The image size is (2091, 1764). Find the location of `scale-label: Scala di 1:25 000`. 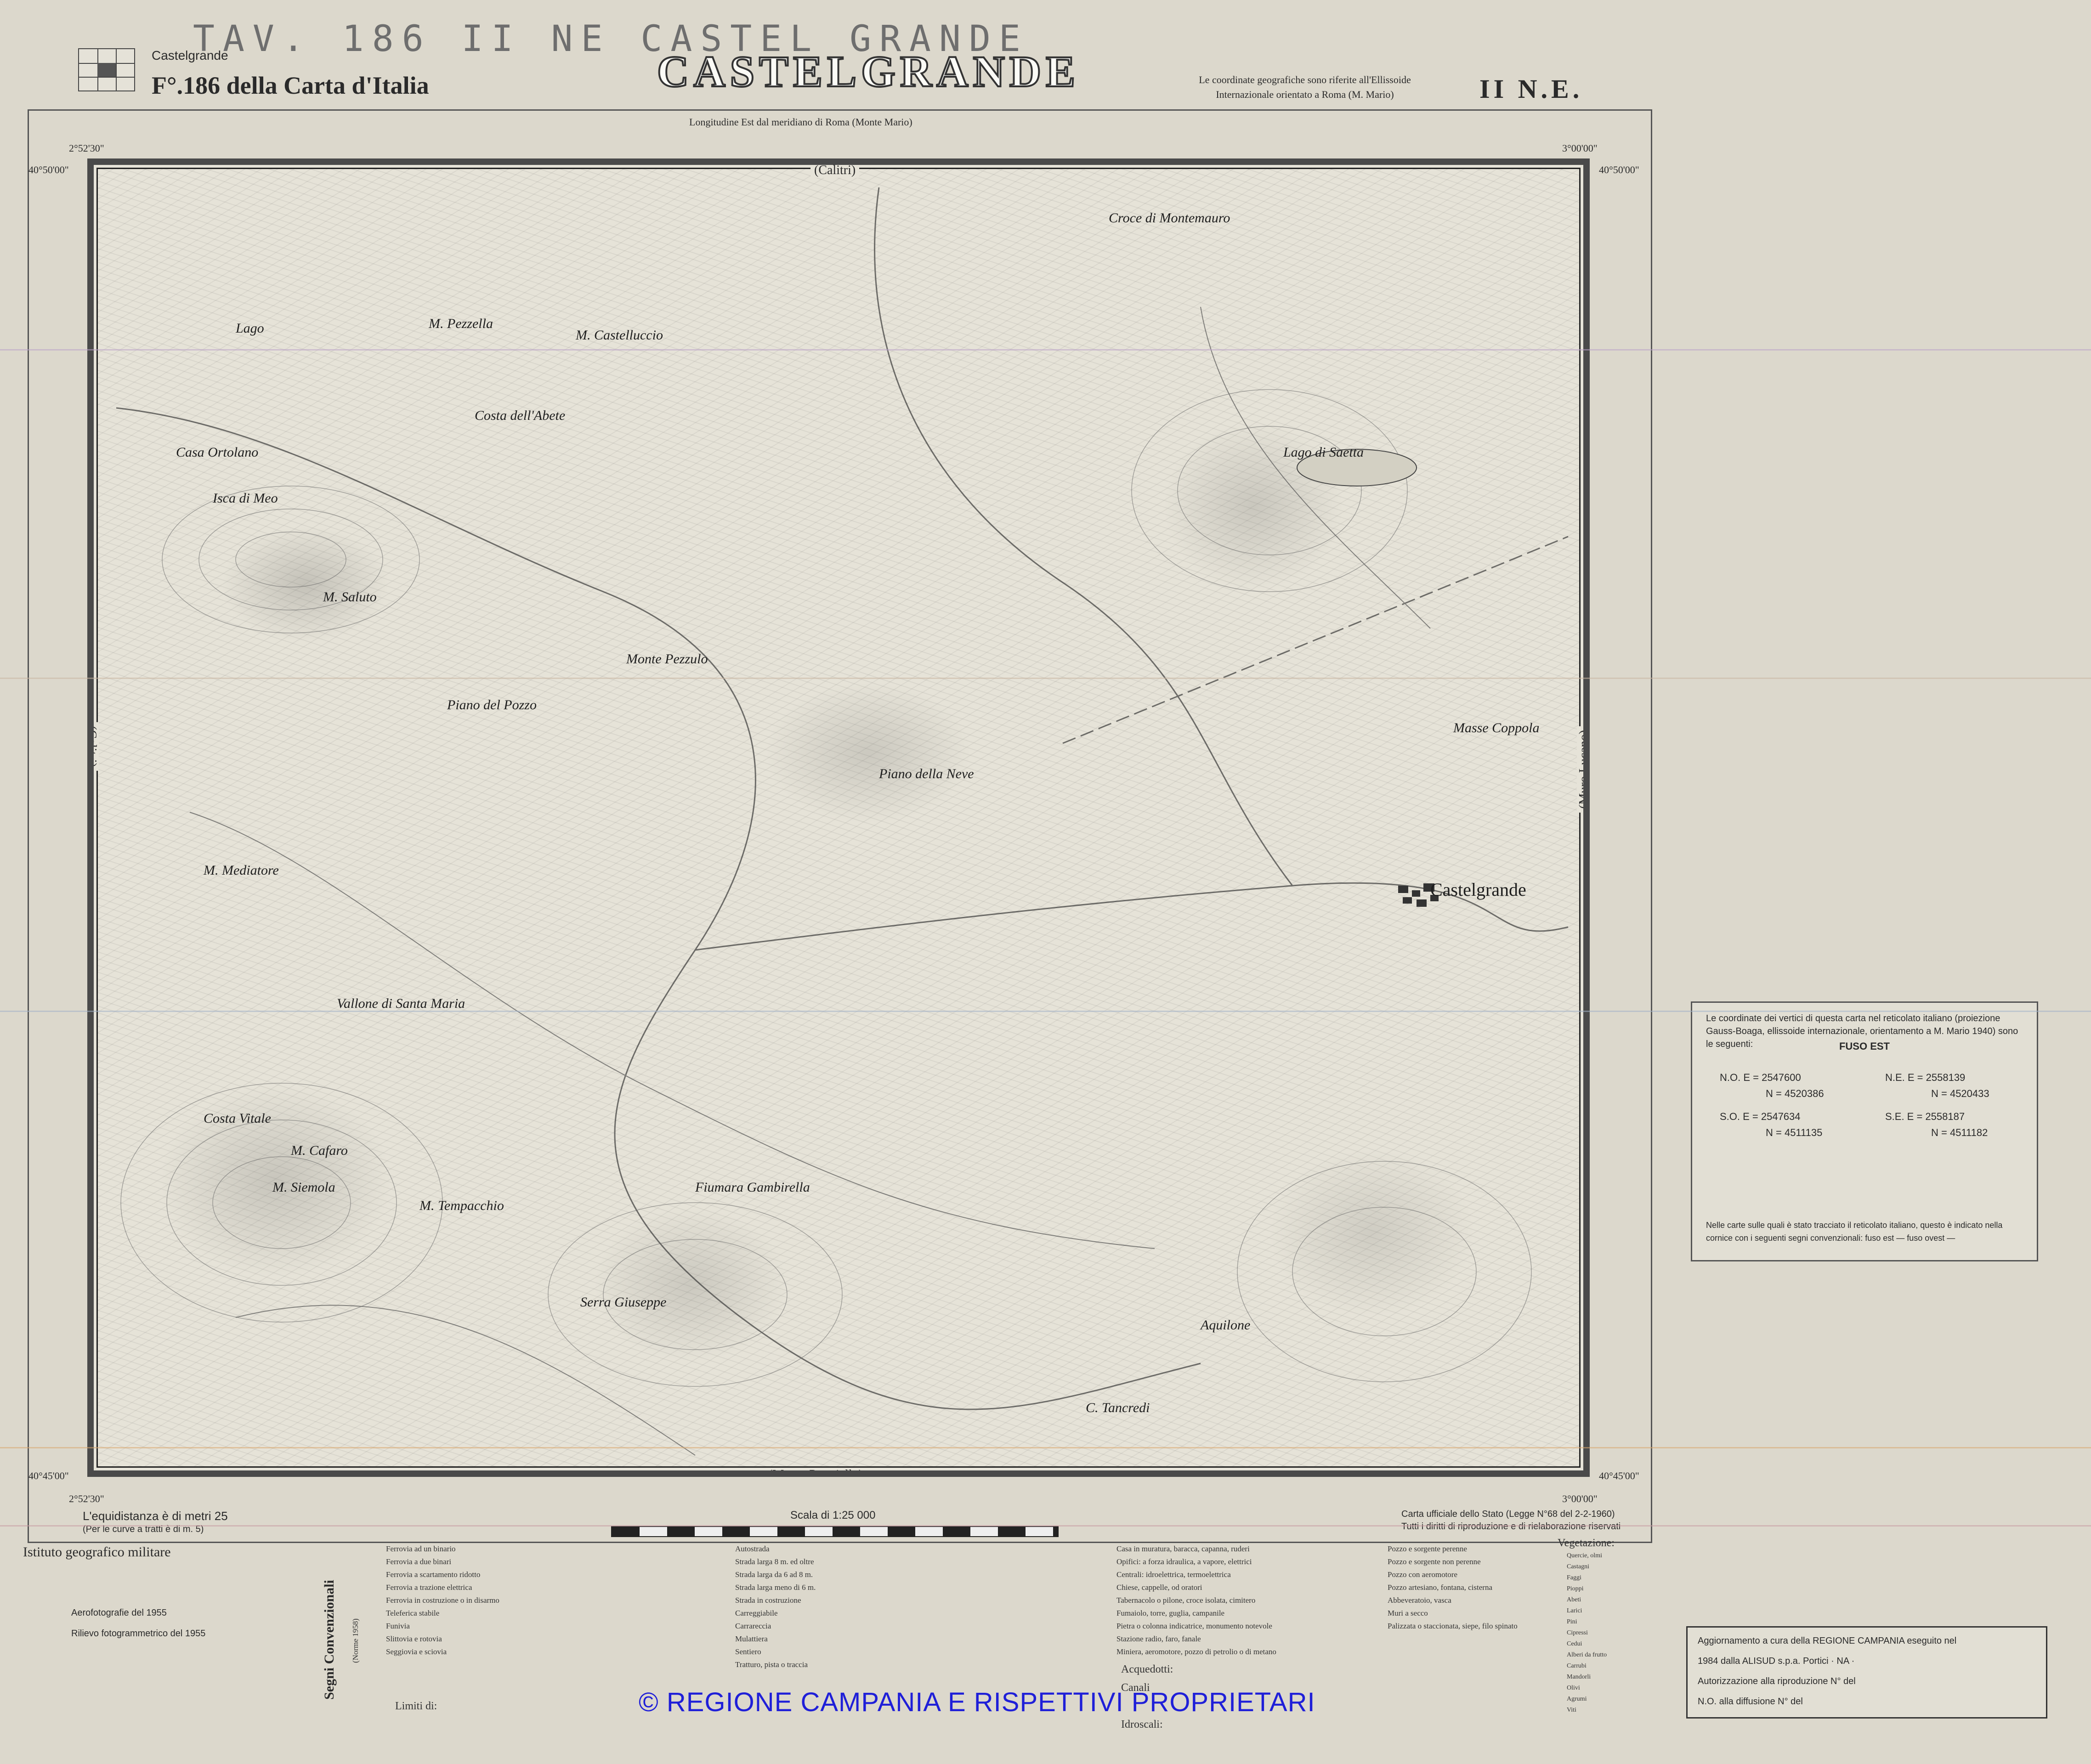

scale-label: Scala di 1:25 000 is located at coordinates (833, 1515).